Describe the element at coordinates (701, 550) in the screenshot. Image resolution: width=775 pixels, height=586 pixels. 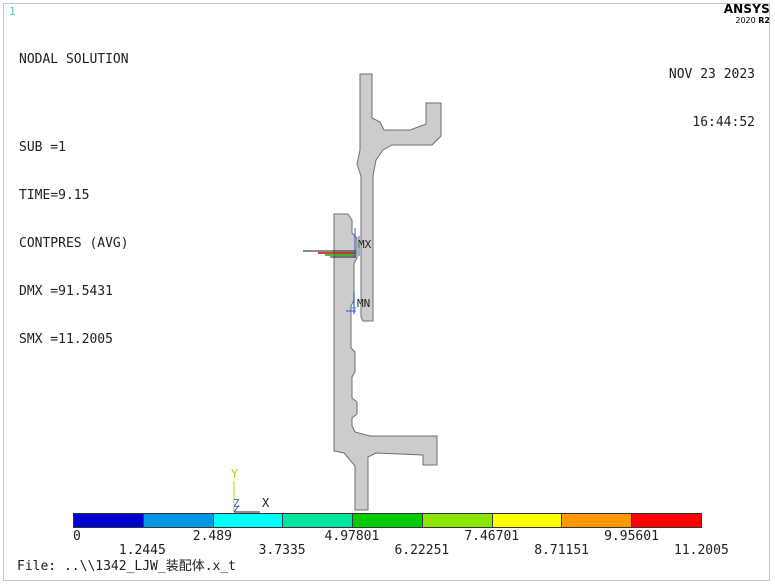
I see `legend-label-bottom: 11.2005` at that location.